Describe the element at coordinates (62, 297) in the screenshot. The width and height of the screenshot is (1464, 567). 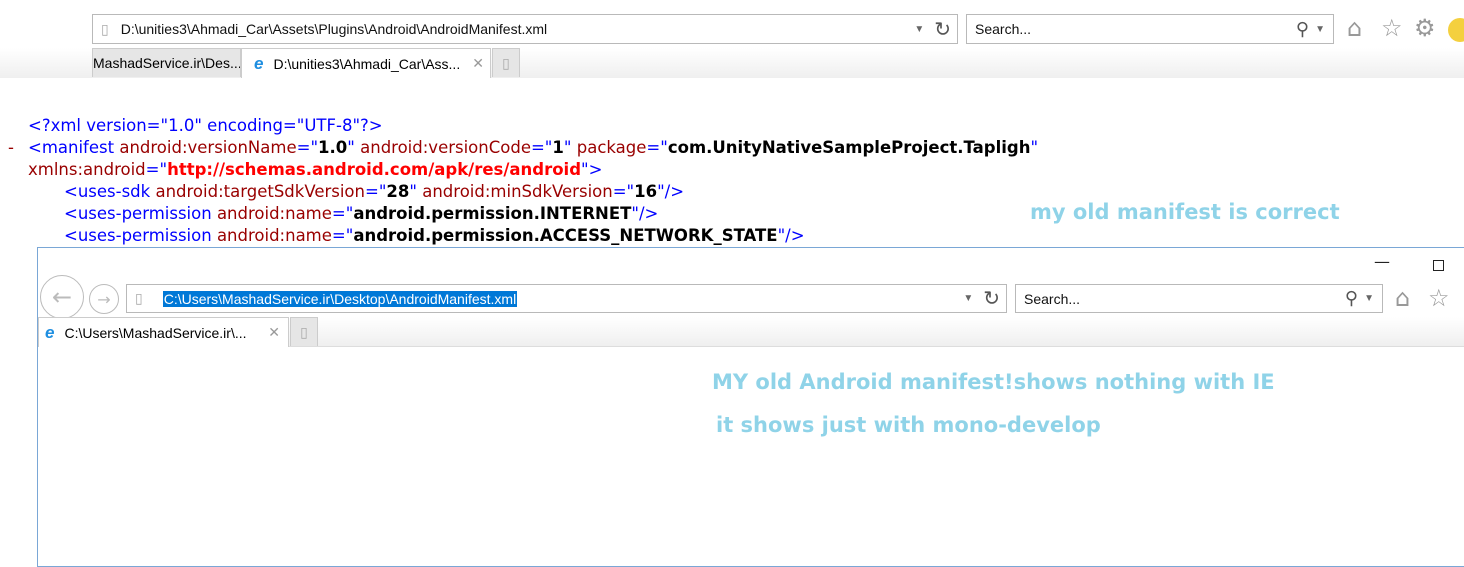
I see `back-button: ←` at that location.